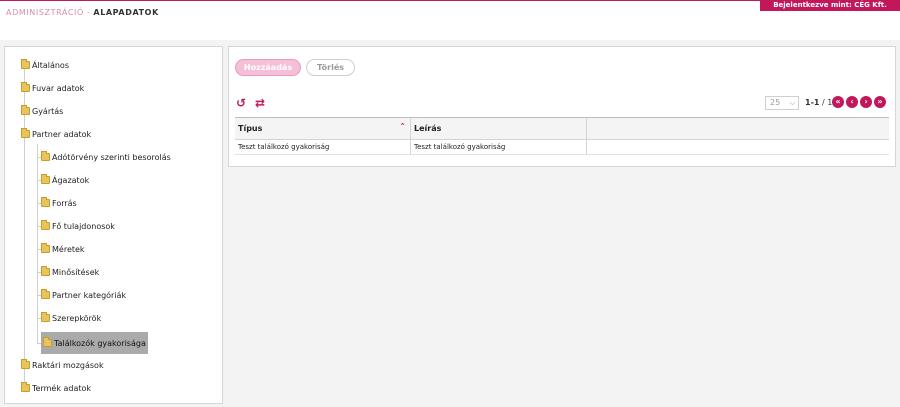  I want to click on tree-item-label: Adótörvény szerinti besorolás, so click(111, 157).